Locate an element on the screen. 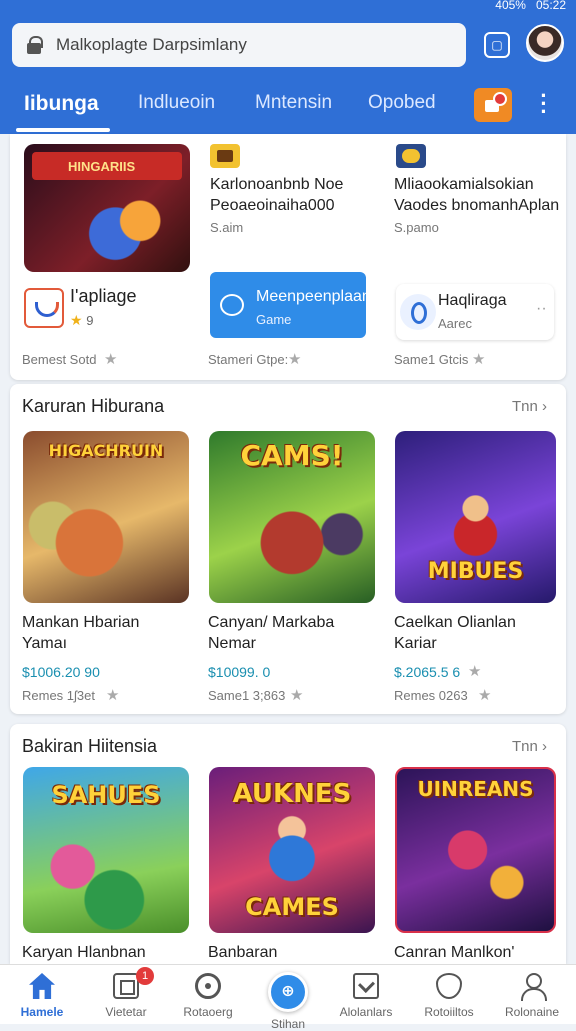 The image size is (576, 1031). side-app-name: Haqliraga is located at coordinates (472, 300).